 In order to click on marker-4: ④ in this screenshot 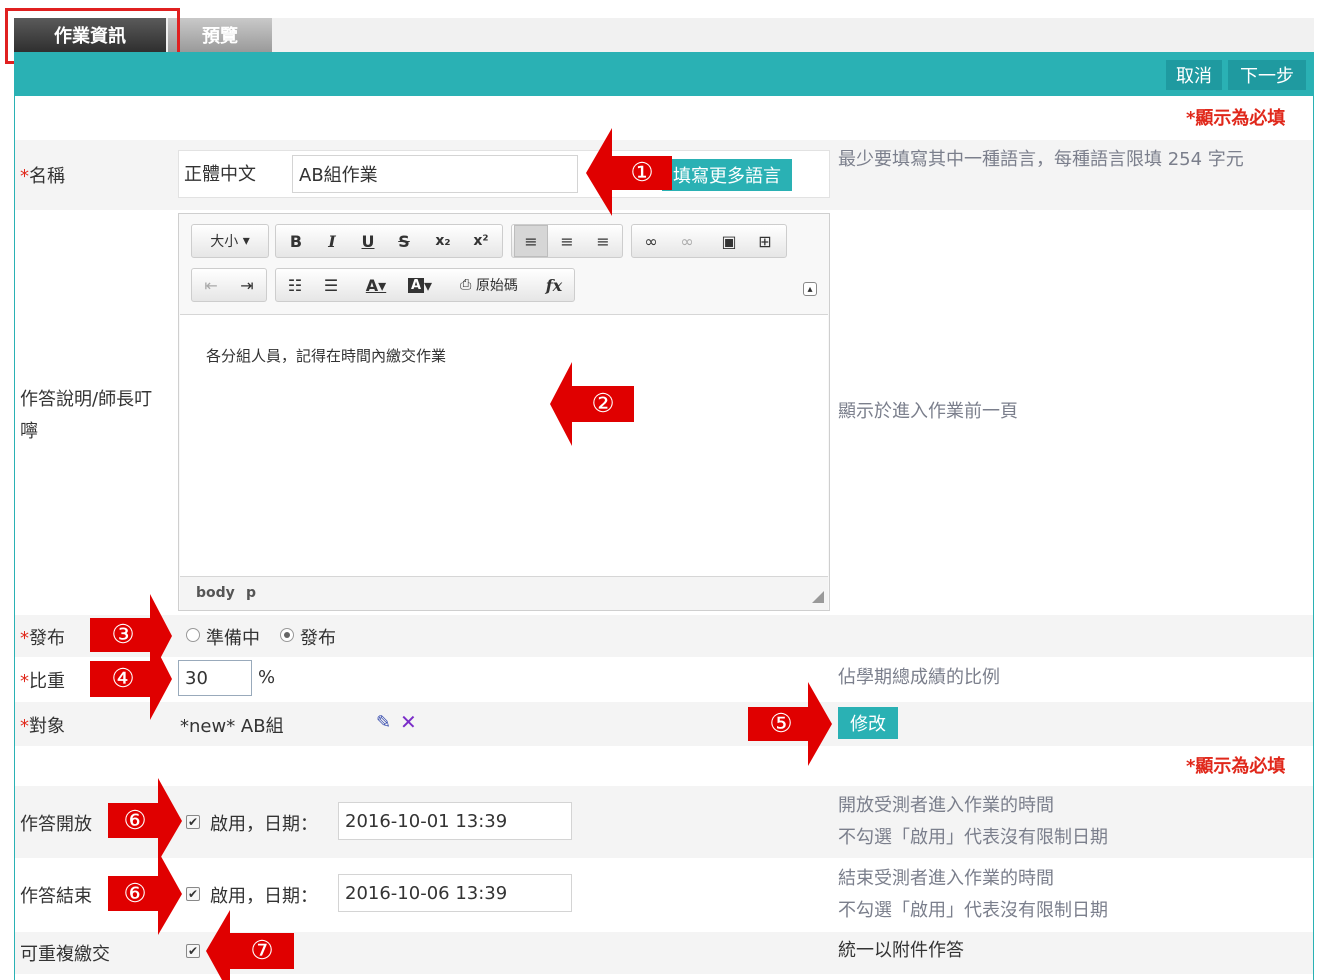, I will do `click(123, 679)`.